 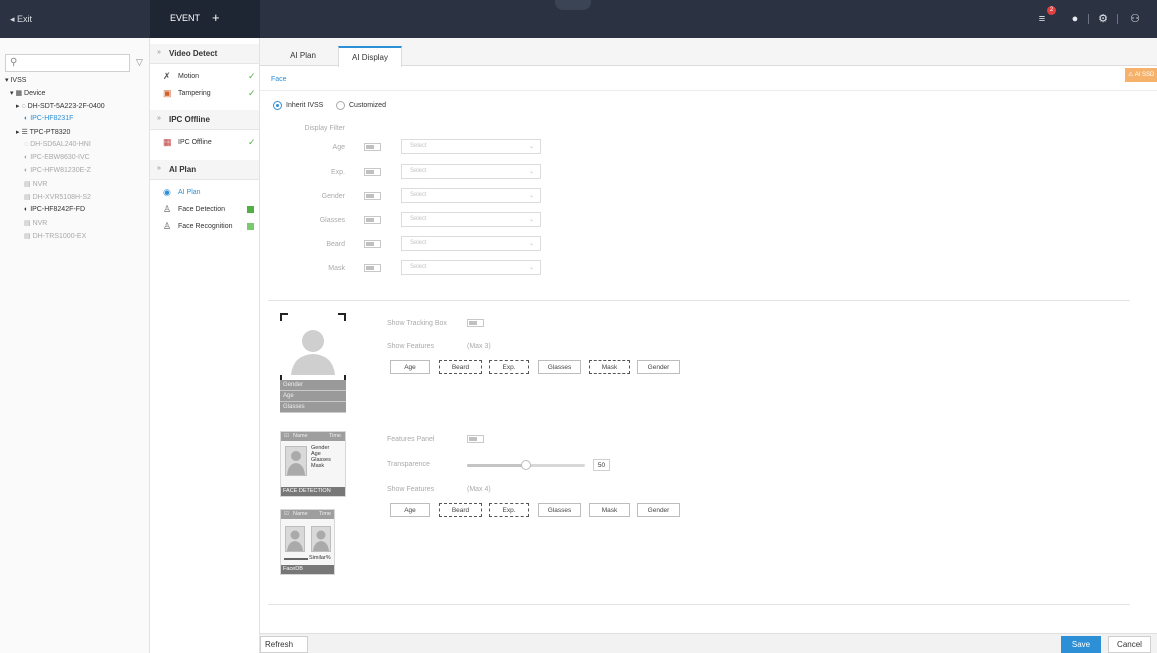 What do you see at coordinates (372, 147) in the screenshot?
I see `age-toggle` at bounding box center [372, 147].